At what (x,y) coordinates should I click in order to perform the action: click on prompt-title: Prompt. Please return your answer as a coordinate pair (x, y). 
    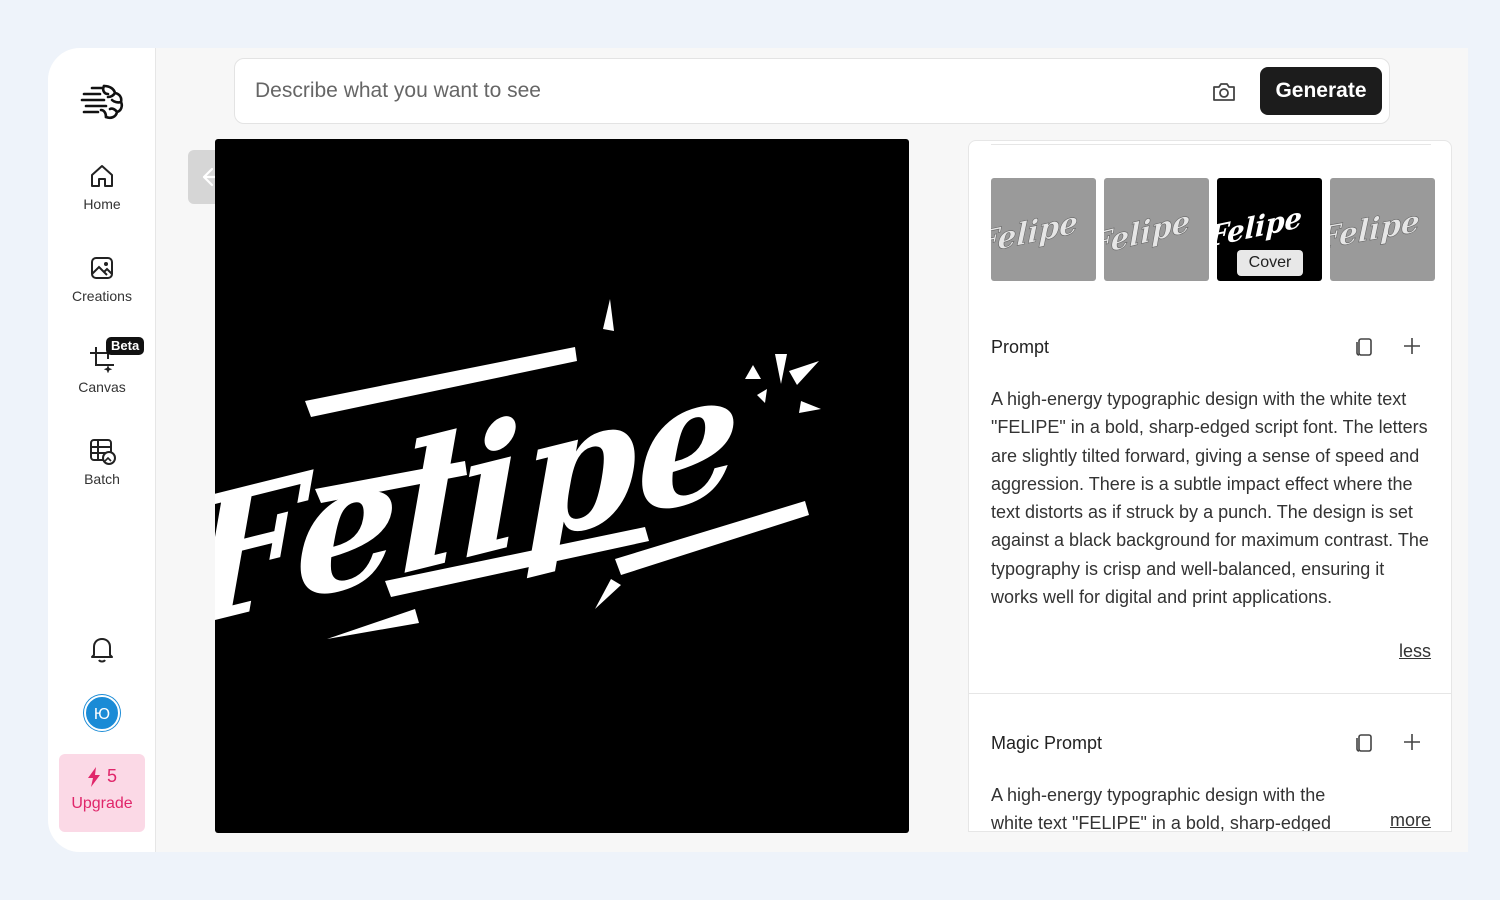
    Looking at the image, I should click on (1020, 347).